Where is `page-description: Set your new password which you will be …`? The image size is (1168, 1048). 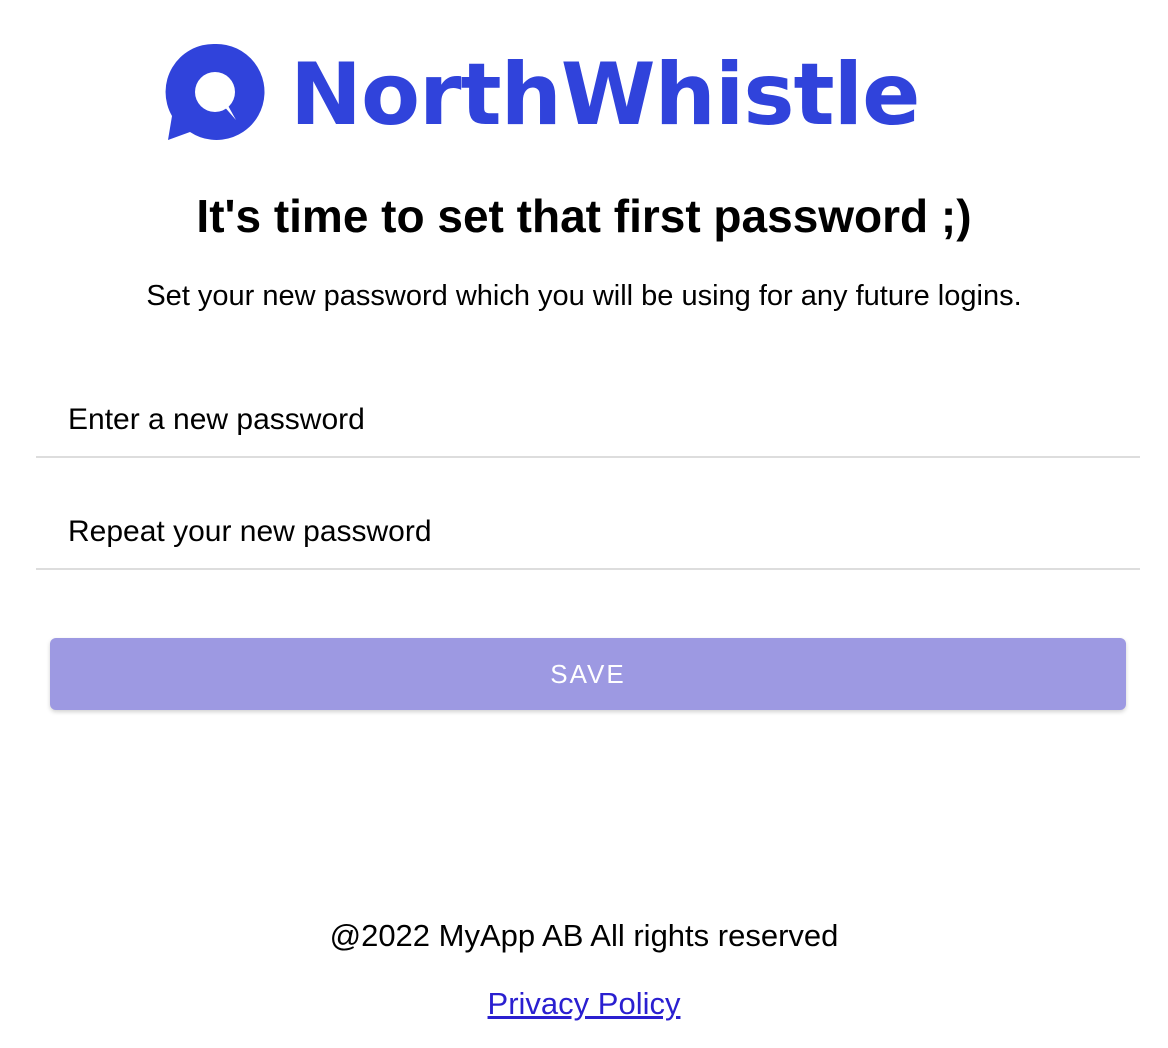
page-description: Set your new password which you will be … is located at coordinates (584, 296).